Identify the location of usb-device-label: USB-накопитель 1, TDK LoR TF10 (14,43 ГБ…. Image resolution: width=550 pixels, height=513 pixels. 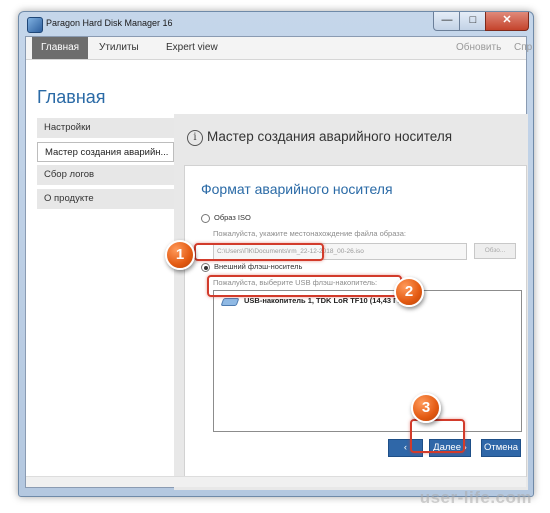
(325, 300).